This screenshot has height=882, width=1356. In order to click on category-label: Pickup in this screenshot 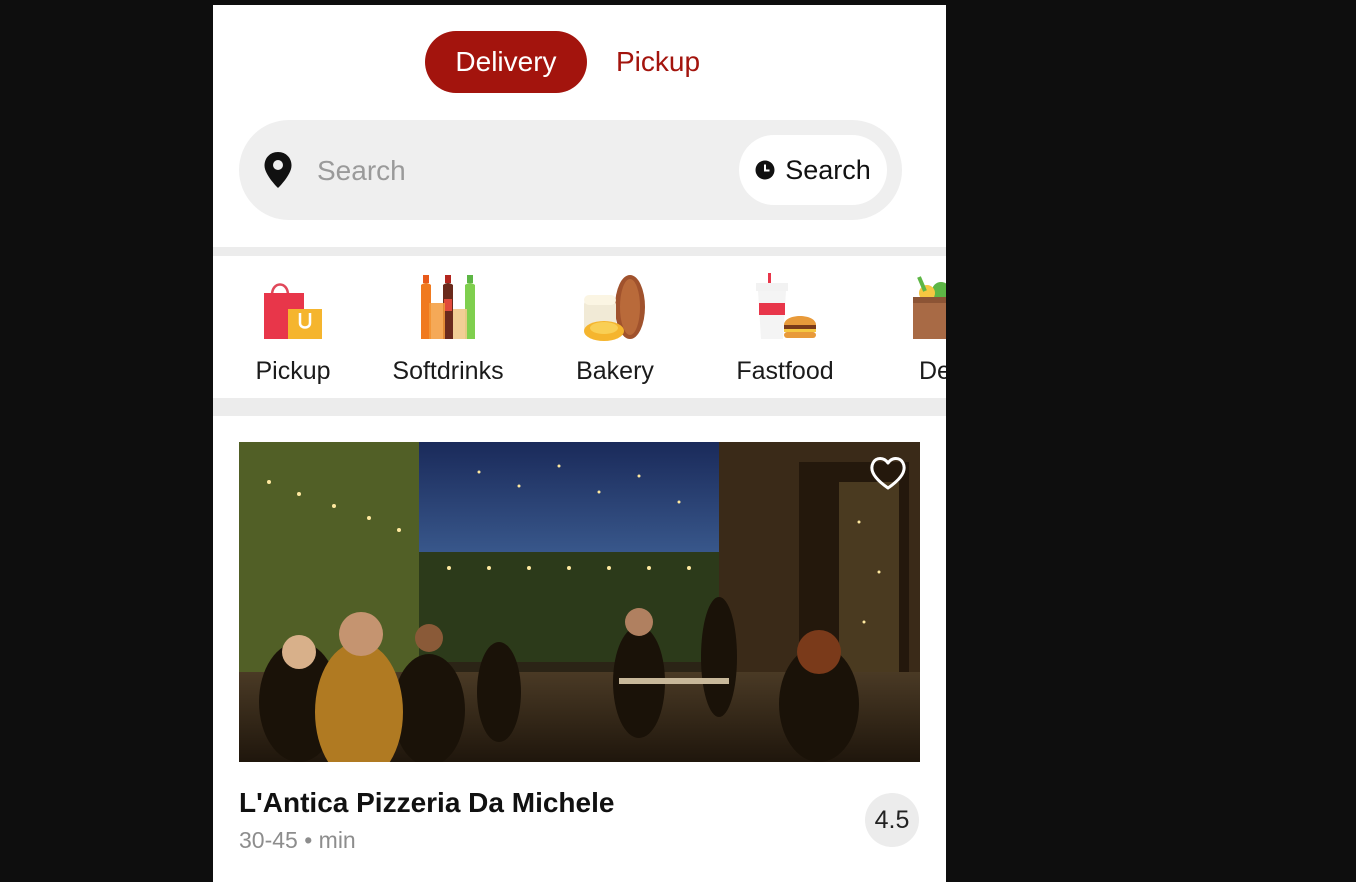, I will do `click(293, 371)`.